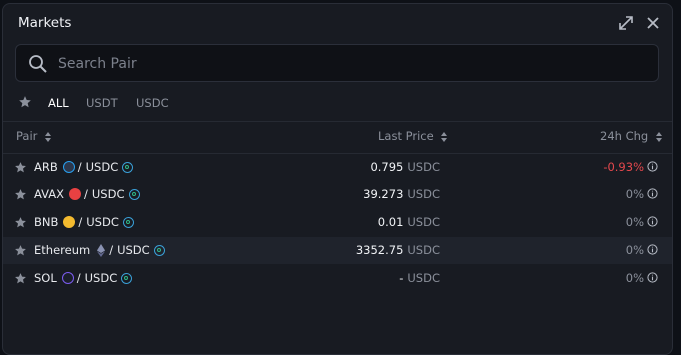 The height and width of the screenshot is (355, 681). What do you see at coordinates (337, 250) in the screenshot?
I see `market-row-ethereum: Ethereum / USDC 3352.75 USDC 0%` at bounding box center [337, 250].